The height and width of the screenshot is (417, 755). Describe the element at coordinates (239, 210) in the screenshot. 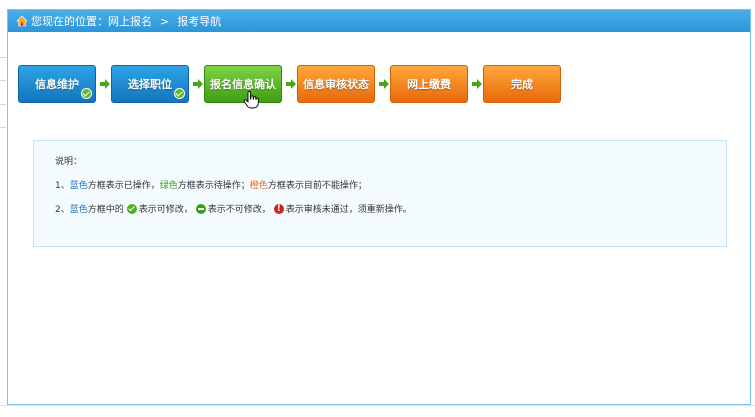

I see `text-not-editable: 表示不可修改，` at that location.